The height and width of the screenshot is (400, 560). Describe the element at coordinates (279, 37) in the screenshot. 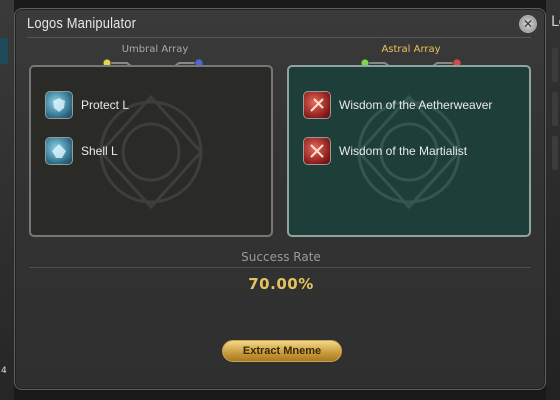

I see `title-divider` at that location.